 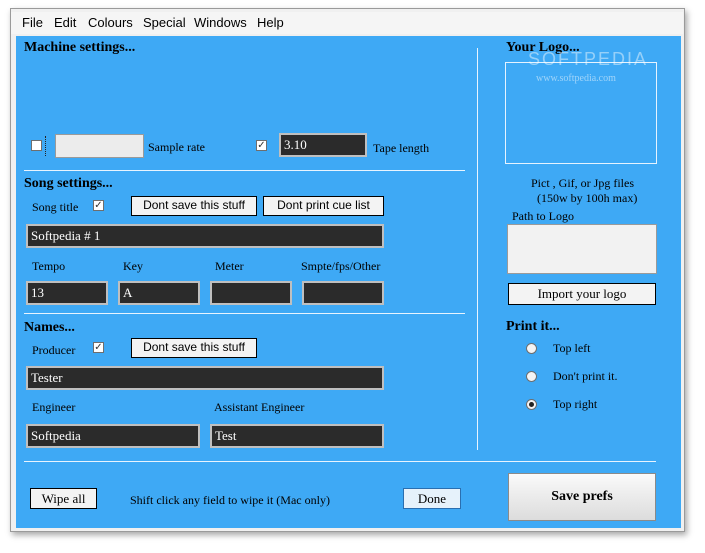 What do you see at coordinates (65, 22) in the screenshot?
I see `menu-edit: Edit` at bounding box center [65, 22].